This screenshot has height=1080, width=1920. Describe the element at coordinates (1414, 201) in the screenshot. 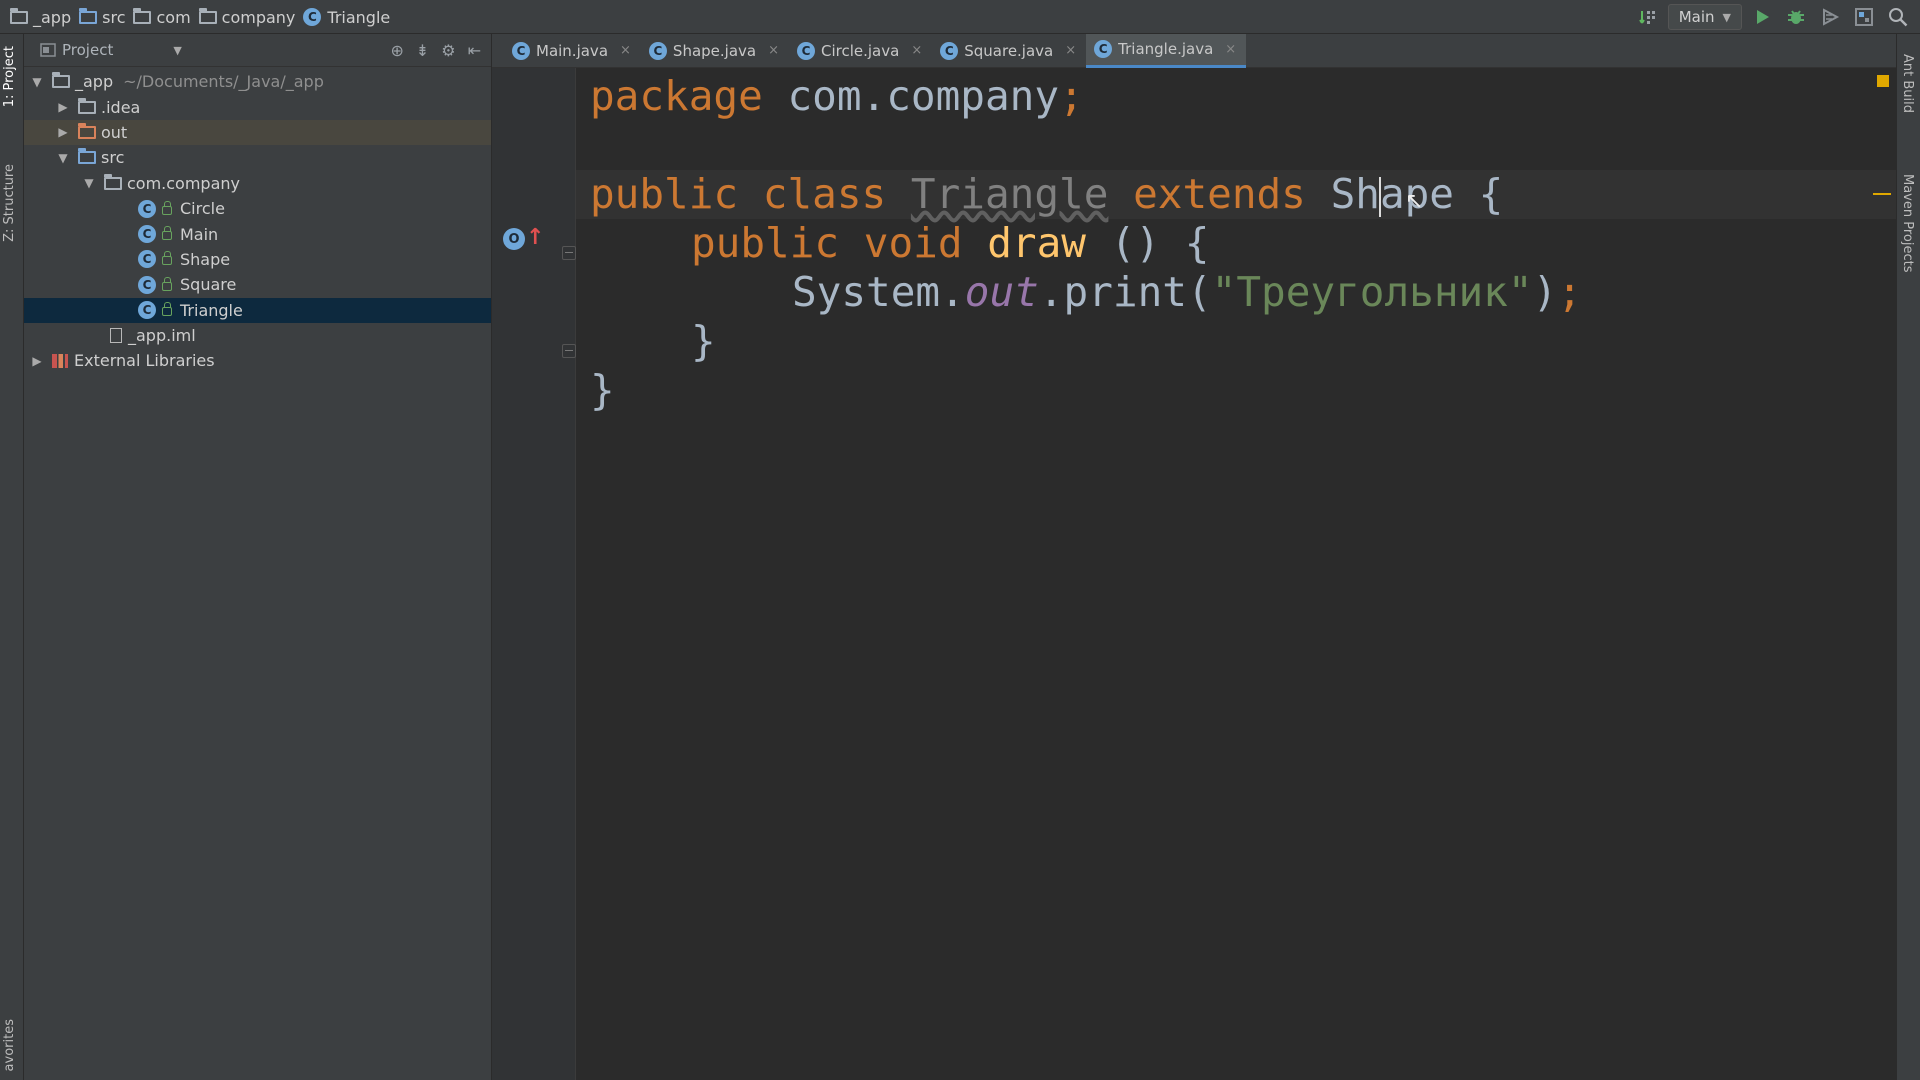

I see `mouse-pointer-icon: ↖` at that location.